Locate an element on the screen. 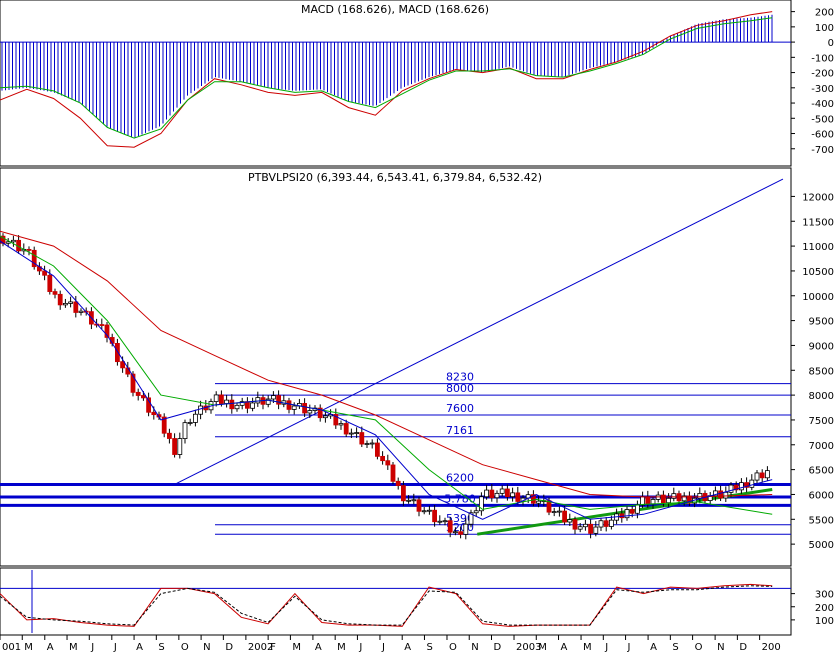 The image size is (838, 657). x-tick-label-19: S is located at coordinates (429, 647).